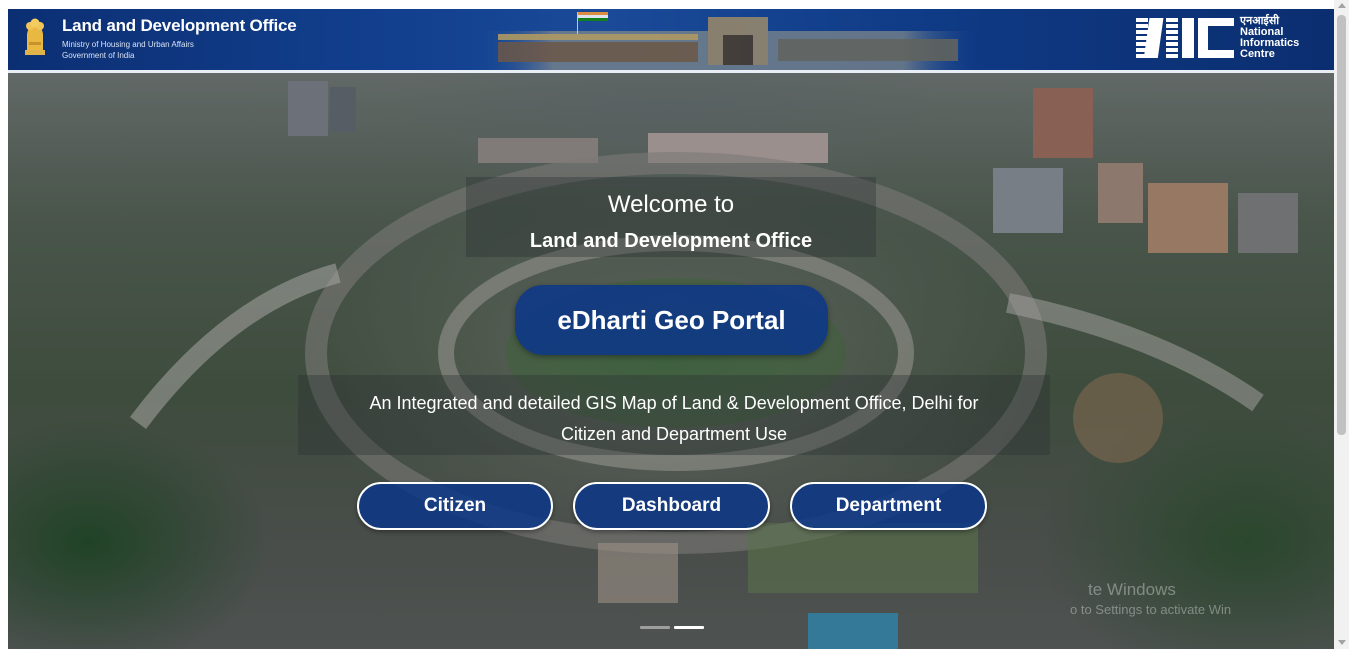  Describe the element at coordinates (1132, 589) in the screenshot. I see `activation-watermark-line-1: te Windows` at that location.